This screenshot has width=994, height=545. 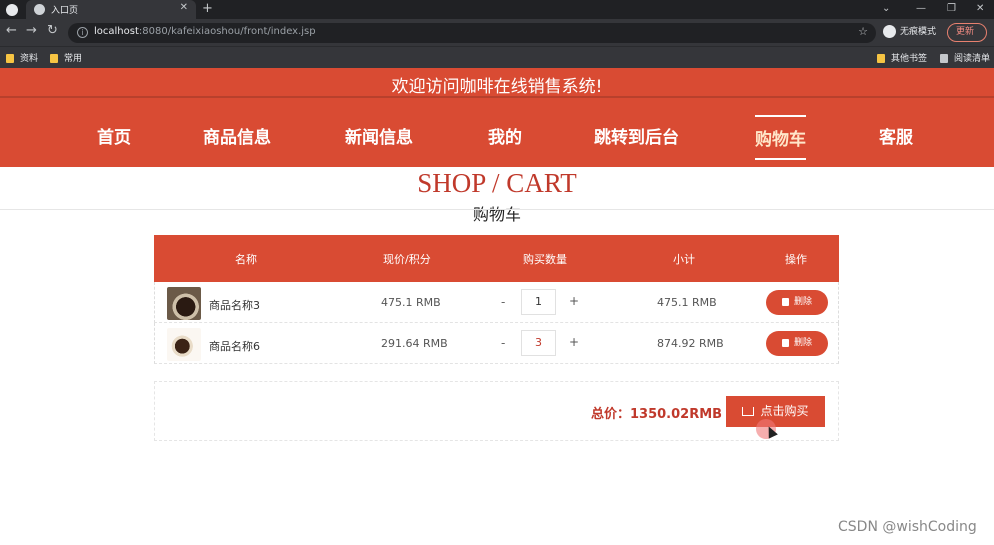 I want to click on reading-list: 阅读清单, so click(x=965, y=57).